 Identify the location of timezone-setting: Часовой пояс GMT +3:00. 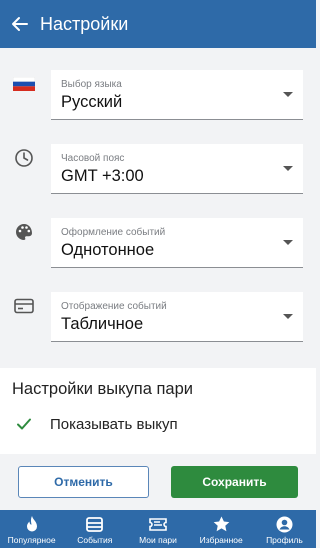
(158, 159).